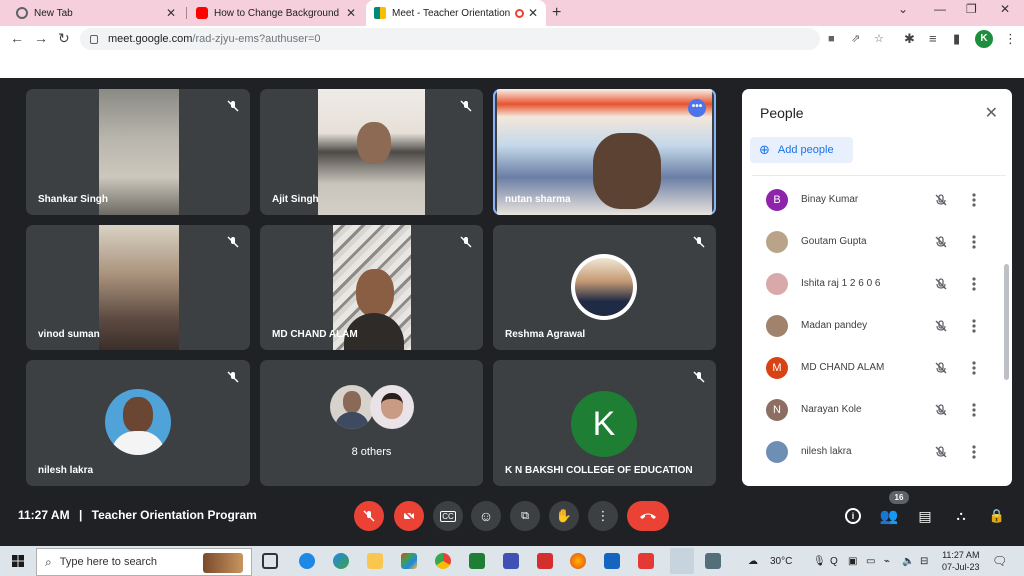 This screenshot has height=576, width=1024. I want to click on tab-meet: Meet - Teacher Orientation P ✕, so click(456, 13).